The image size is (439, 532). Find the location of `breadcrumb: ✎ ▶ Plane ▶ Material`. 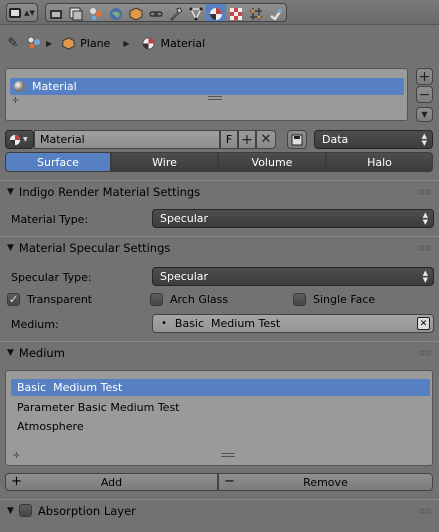

breadcrumb: ✎ ▶ Plane ▶ Material is located at coordinates (106, 43).